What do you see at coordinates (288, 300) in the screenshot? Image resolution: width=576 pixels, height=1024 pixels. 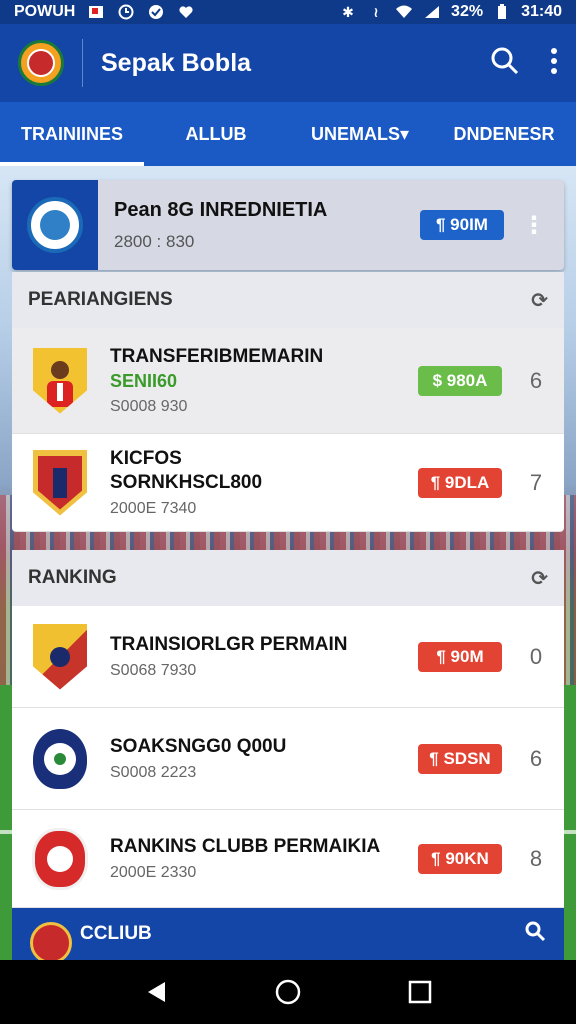 I see `section-header-1: PEARIANGIENS ⟳` at bounding box center [288, 300].